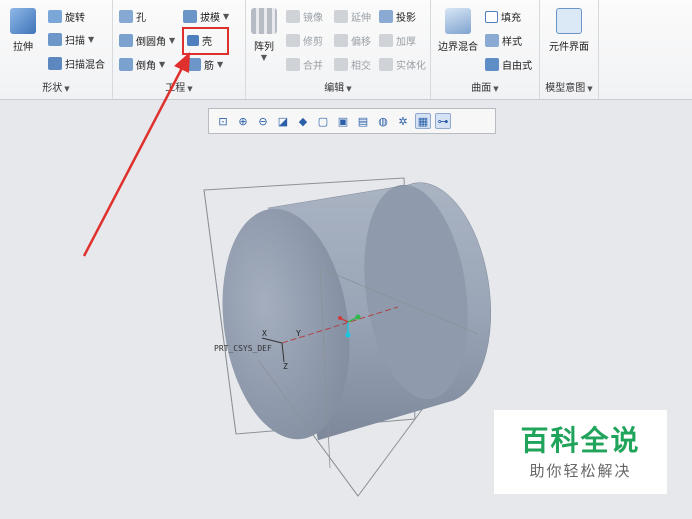 This screenshot has width=692, height=519. Describe the element at coordinates (264, 333) in the screenshot. I see `axis-x-label: X` at that location.